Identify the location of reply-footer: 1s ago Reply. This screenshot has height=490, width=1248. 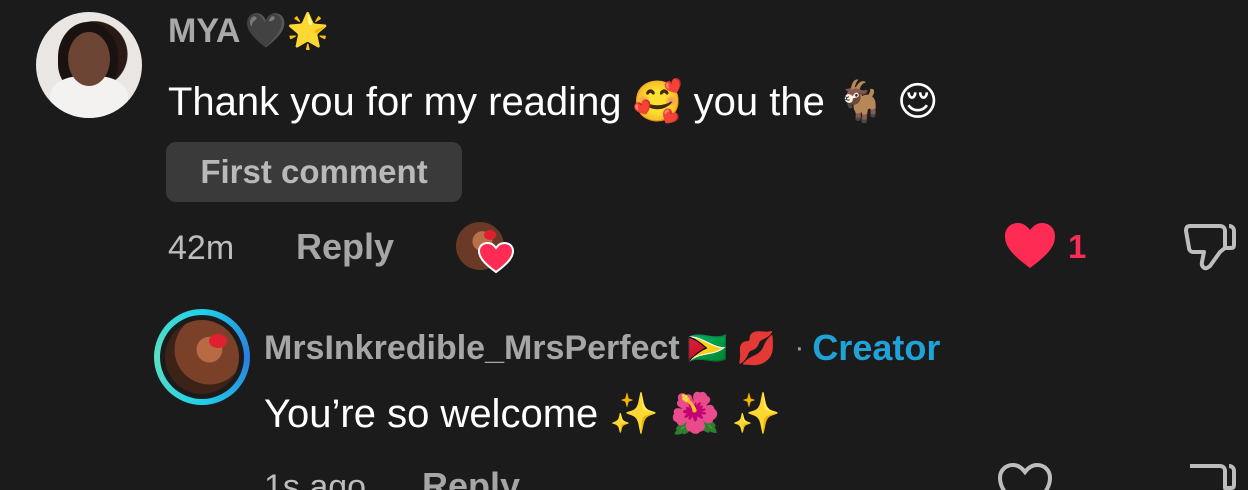
(474, 477).